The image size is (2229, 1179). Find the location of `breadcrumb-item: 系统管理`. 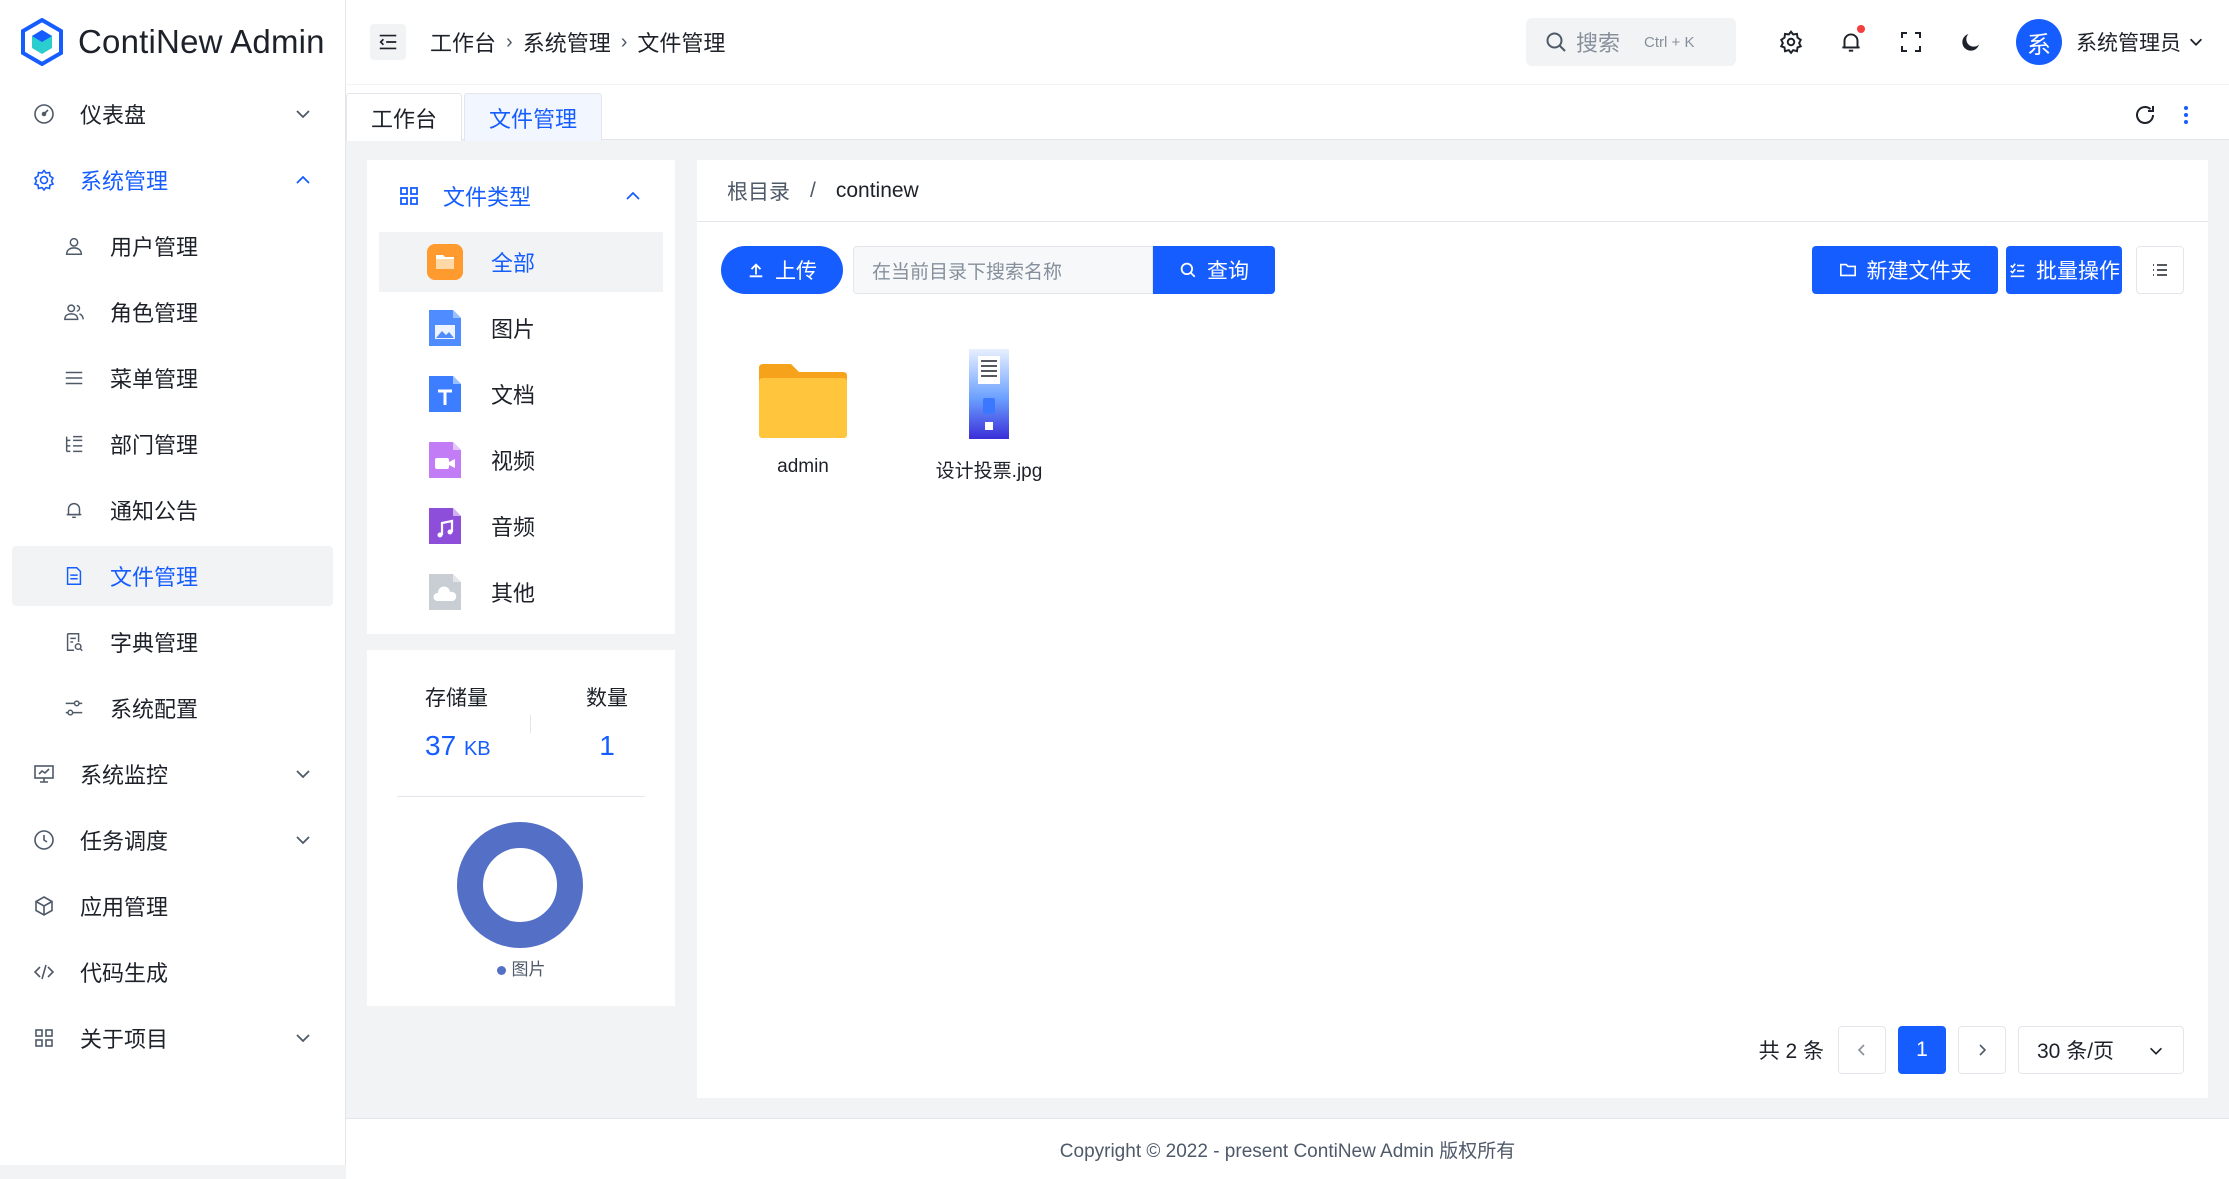

breadcrumb-item: 系统管理 is located at coordinates (567, 42).